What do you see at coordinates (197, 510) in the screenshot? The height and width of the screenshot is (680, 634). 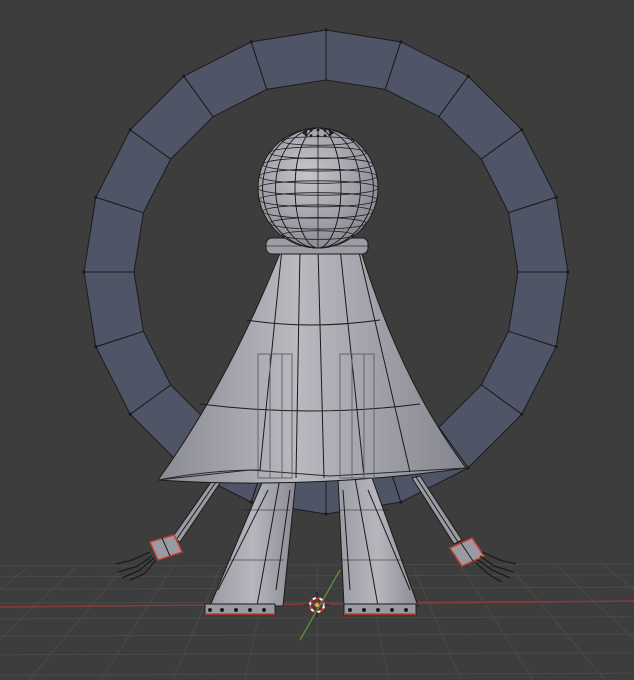 I see `left-arm-mesh` at bounding box center [197, 510].